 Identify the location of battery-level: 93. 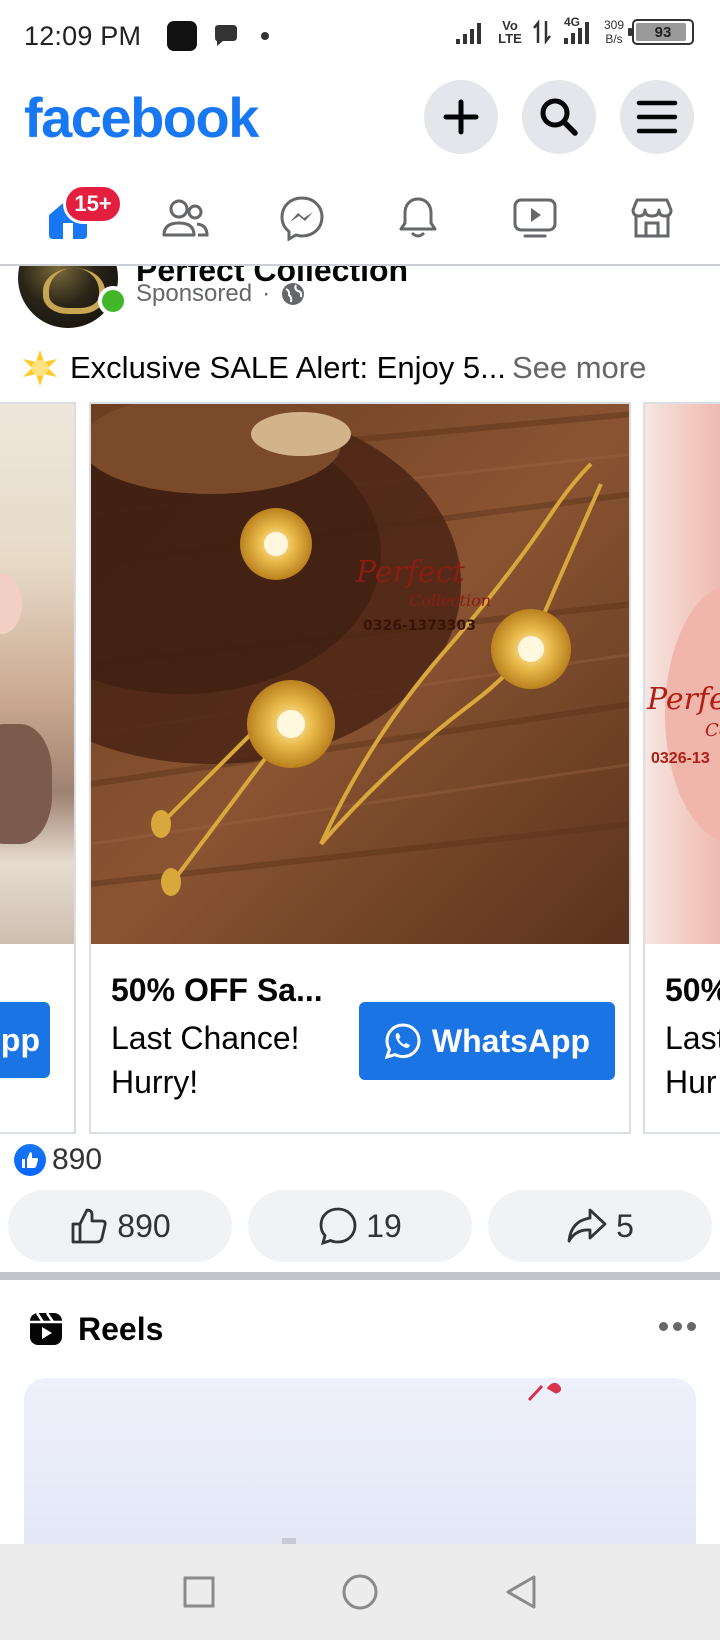
(663, 32).